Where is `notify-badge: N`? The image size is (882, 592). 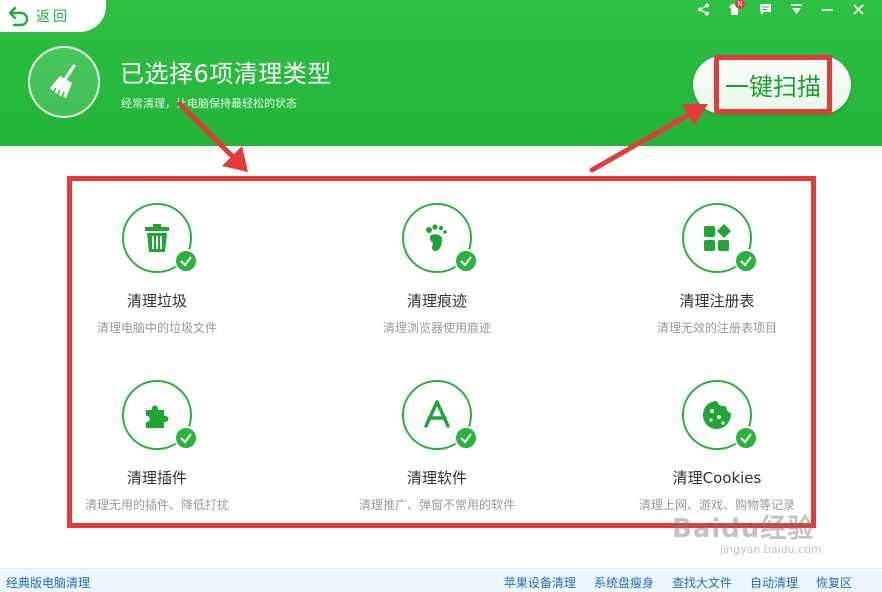
notify-badge: N is located at coordinates (740, 4).